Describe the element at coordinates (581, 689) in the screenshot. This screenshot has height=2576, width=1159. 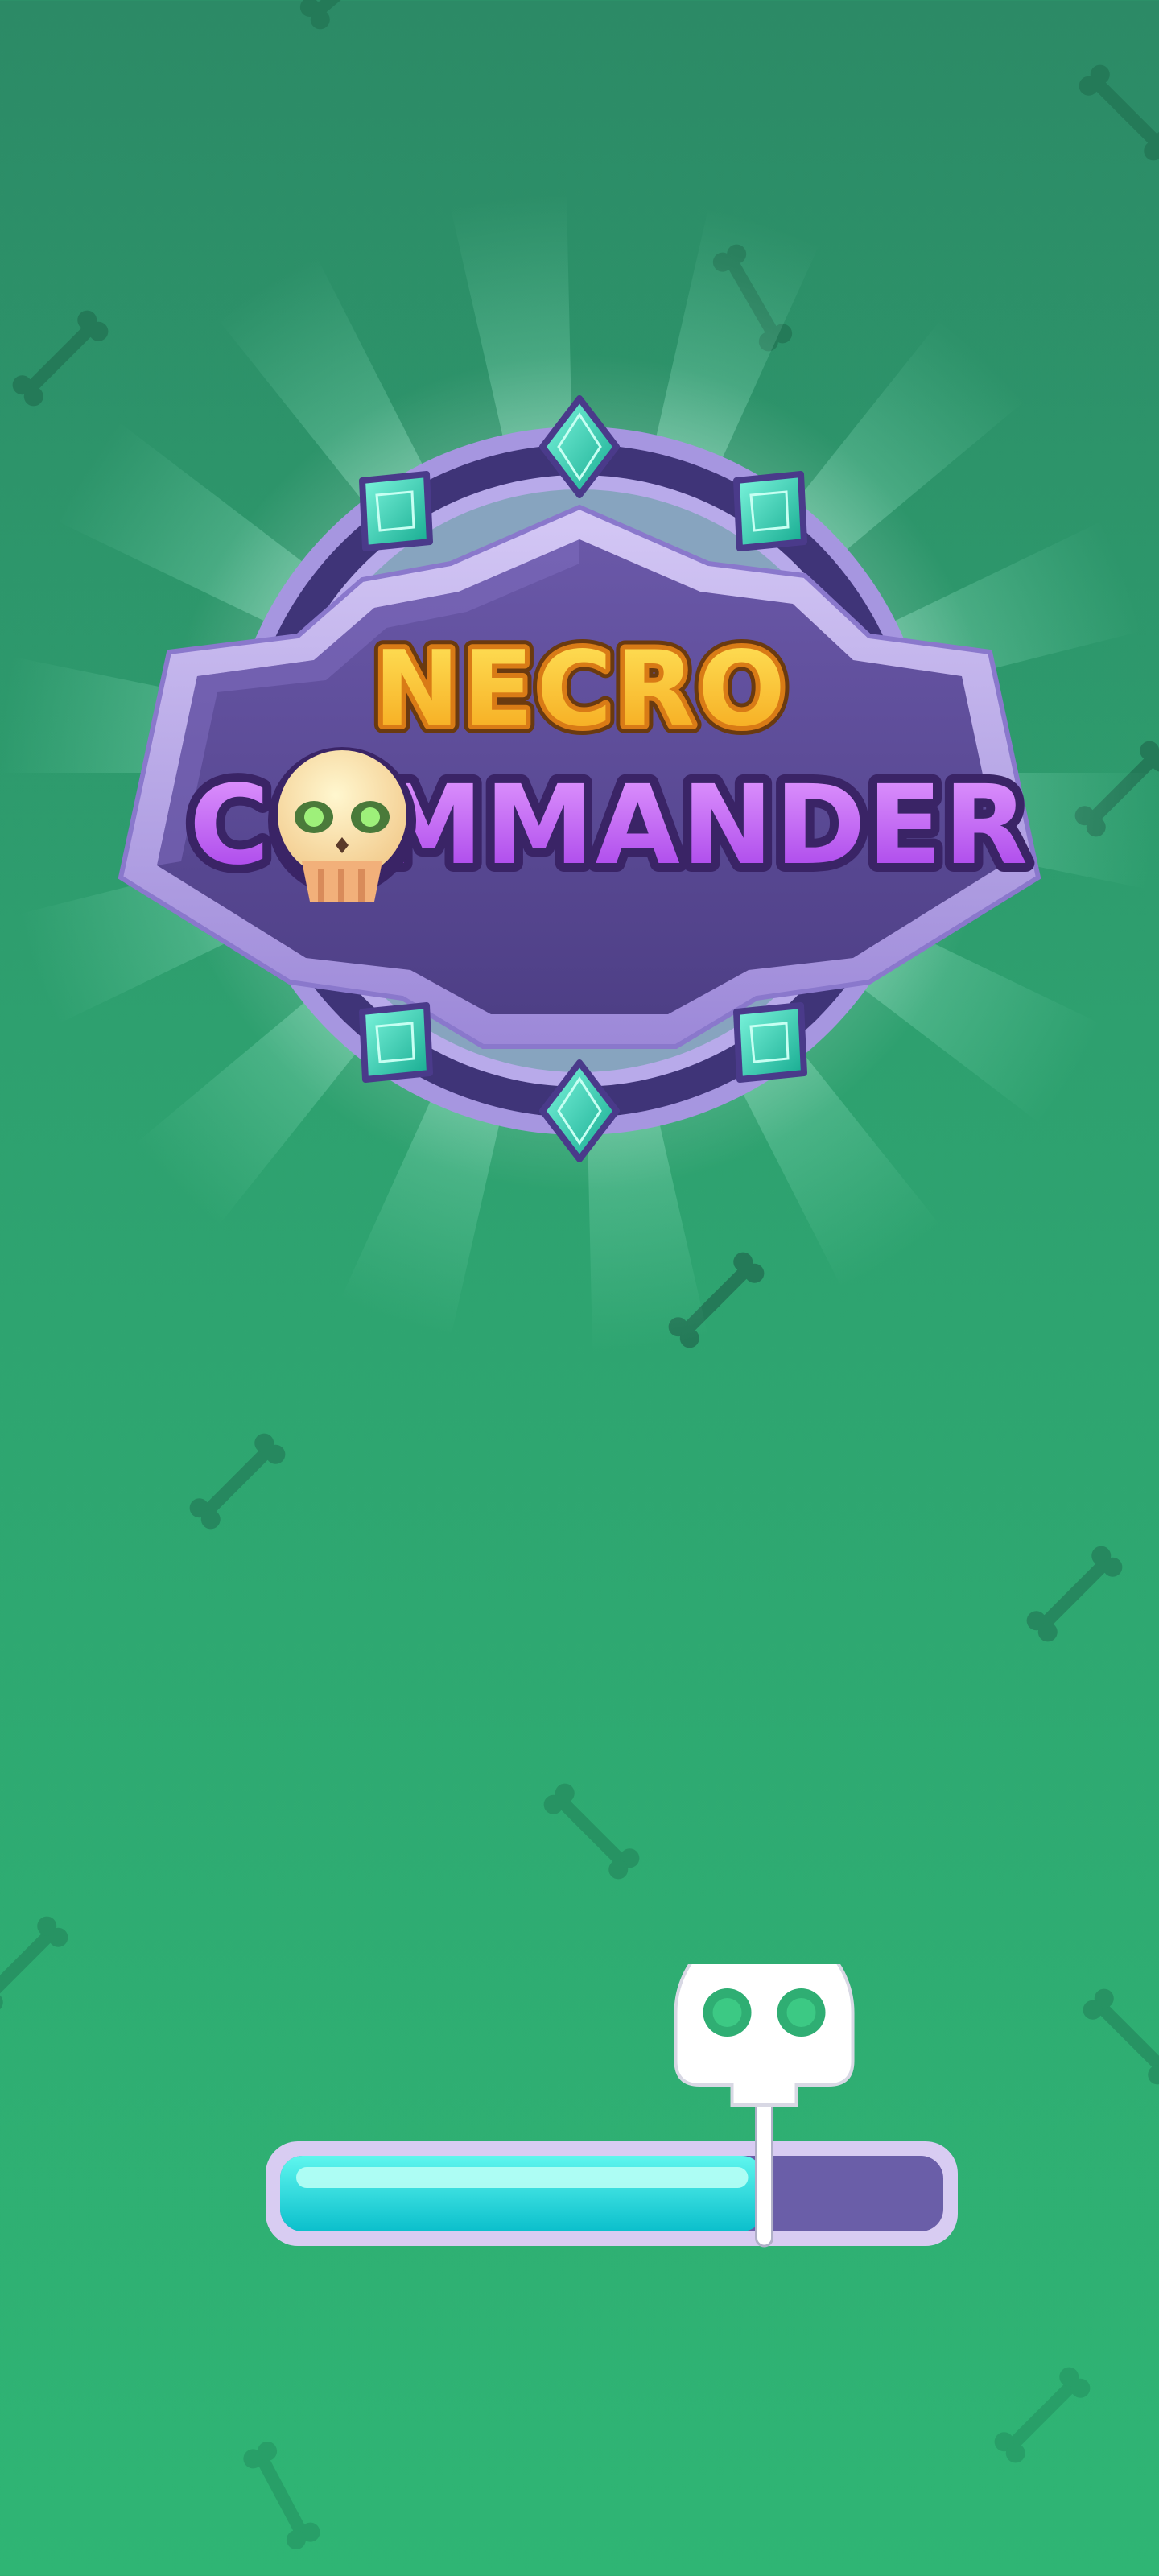
I see `title-line-1: NECRO` at that location.